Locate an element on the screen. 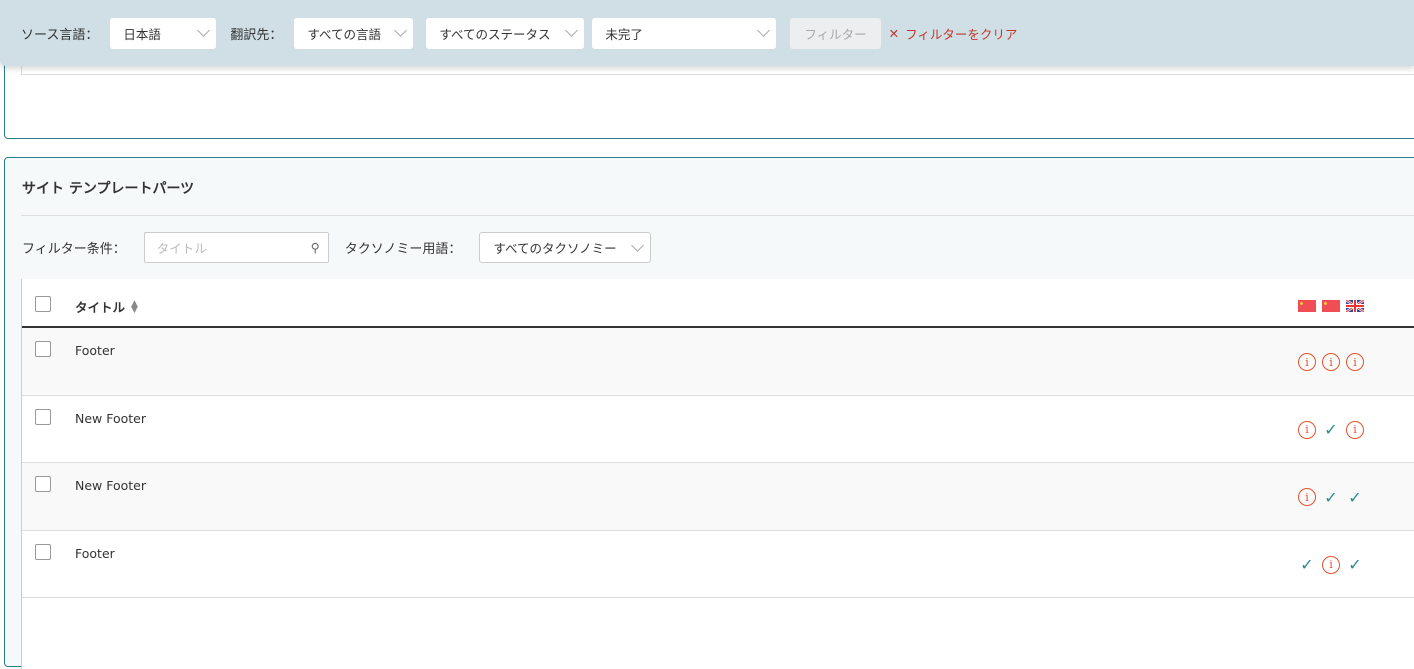 This screenshot has height=669, width=1414. search-placeholder: タイトル is located at coordinates (181, 248).